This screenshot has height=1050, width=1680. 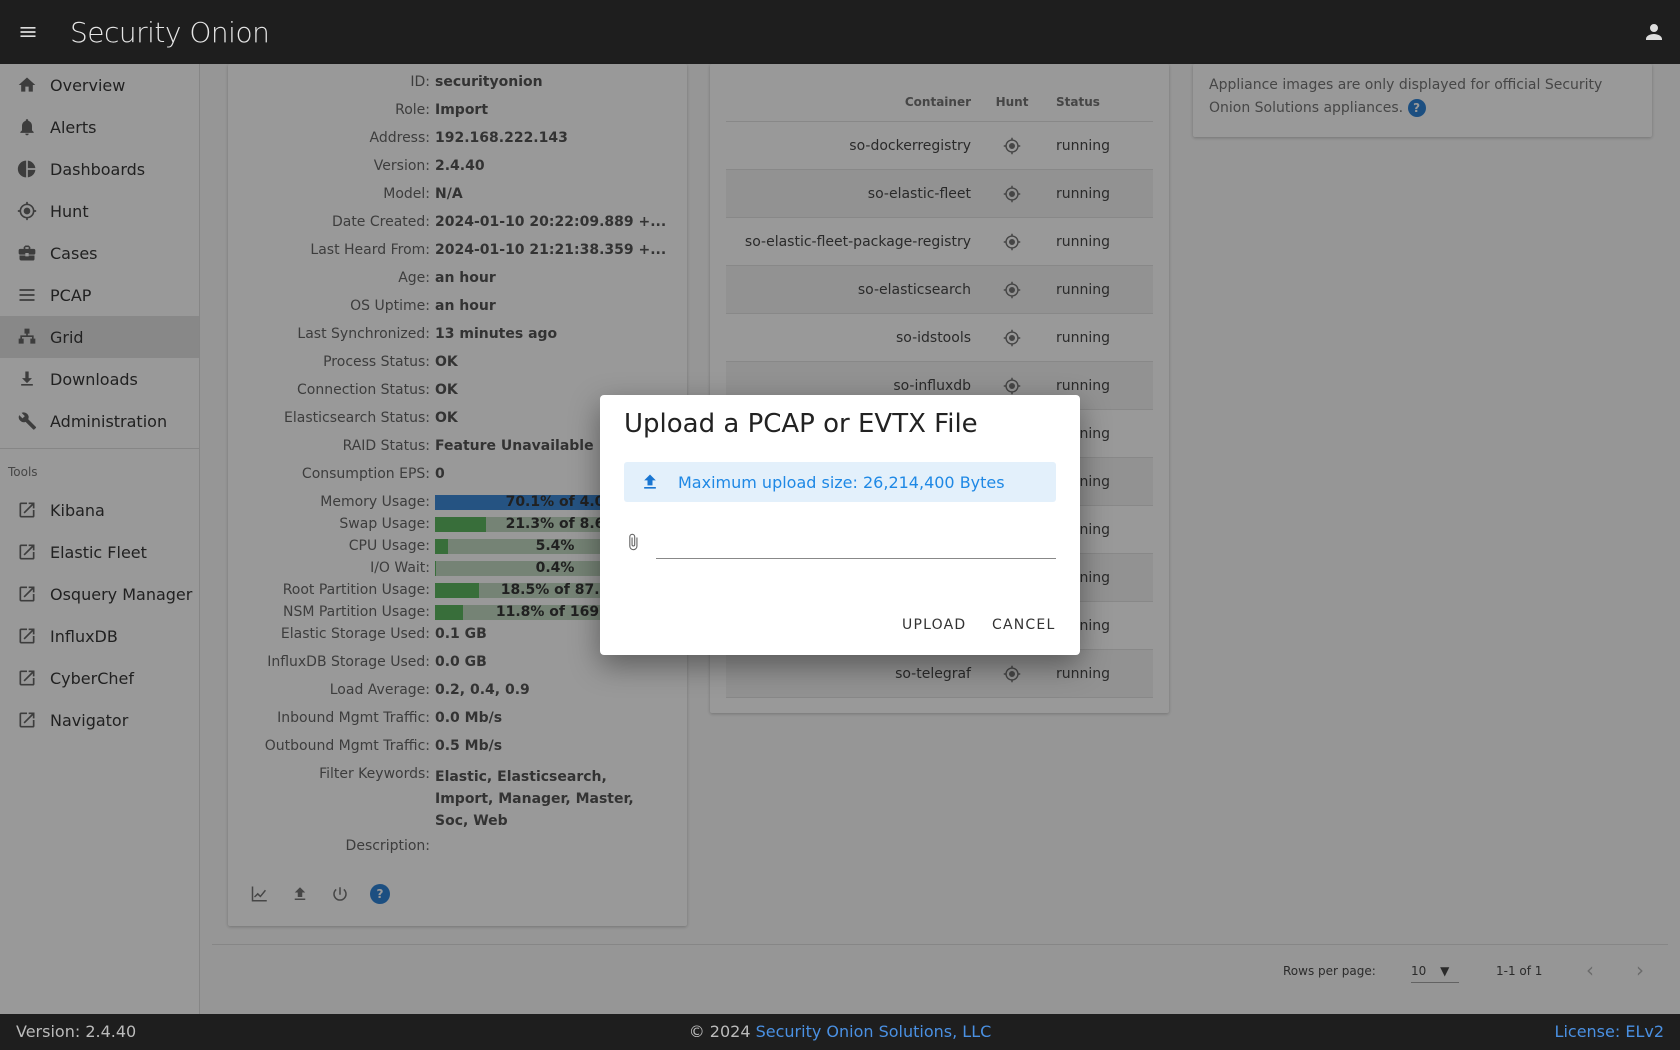 I want to click on file-input, so click(x=856, y=543).